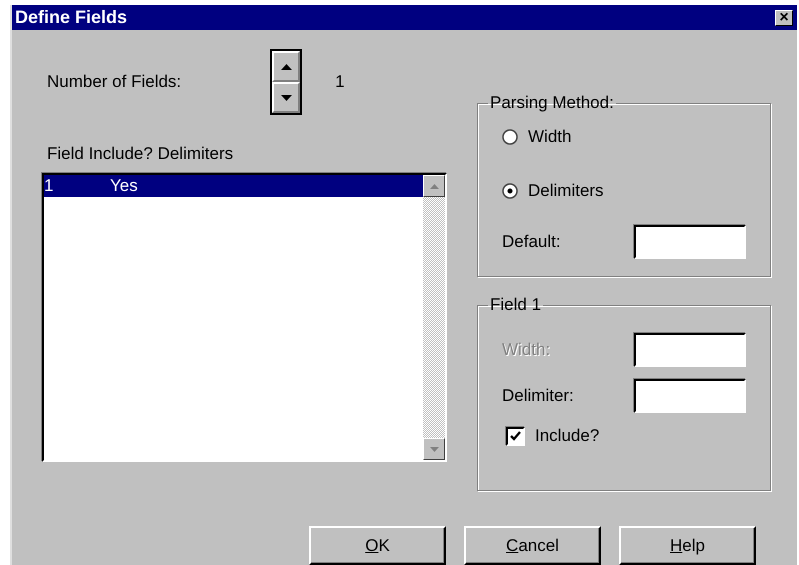  What do you see at coordinates (114, 82) in the screenshot?
I see `field-label: Number of Fields:` at bounding box center [114, 82].